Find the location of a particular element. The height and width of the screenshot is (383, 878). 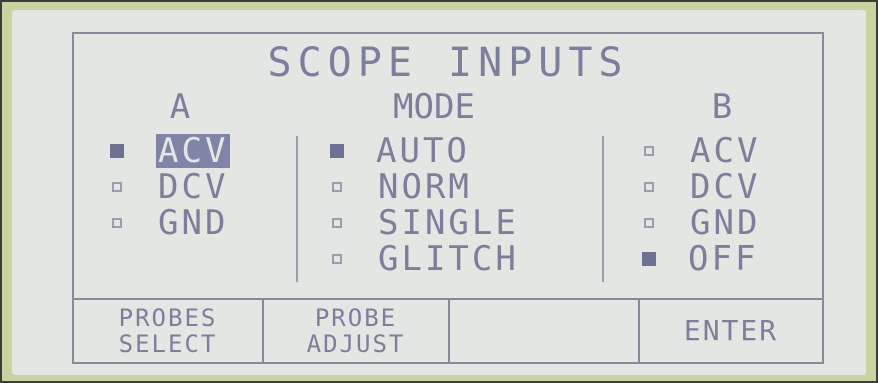

column-mode-header: MODE is located at coordinates (434, 107).